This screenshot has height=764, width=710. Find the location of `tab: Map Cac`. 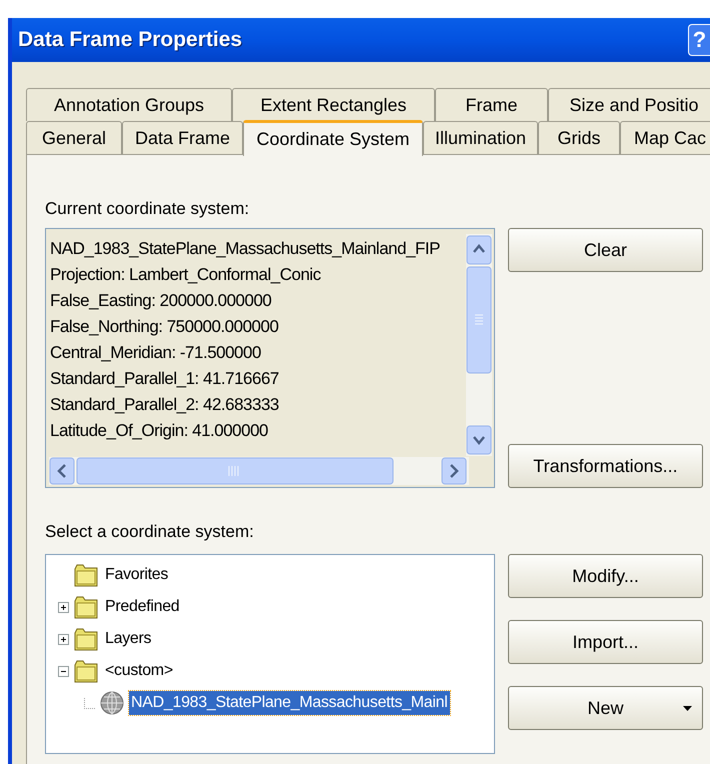

tab: Map Cac is located at coordinates (665, 137).